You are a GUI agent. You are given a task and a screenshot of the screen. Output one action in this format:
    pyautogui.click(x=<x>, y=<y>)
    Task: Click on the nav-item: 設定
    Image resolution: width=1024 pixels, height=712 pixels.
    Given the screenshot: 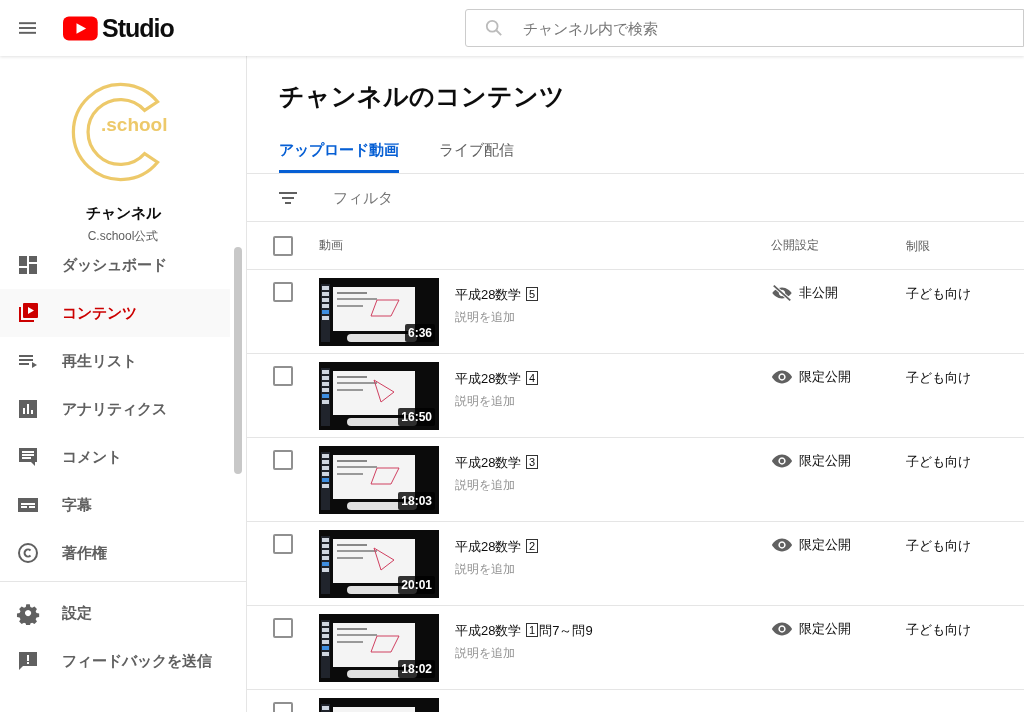 What is the action you would take?
    pyautogui.click(x=115, y=613)
    